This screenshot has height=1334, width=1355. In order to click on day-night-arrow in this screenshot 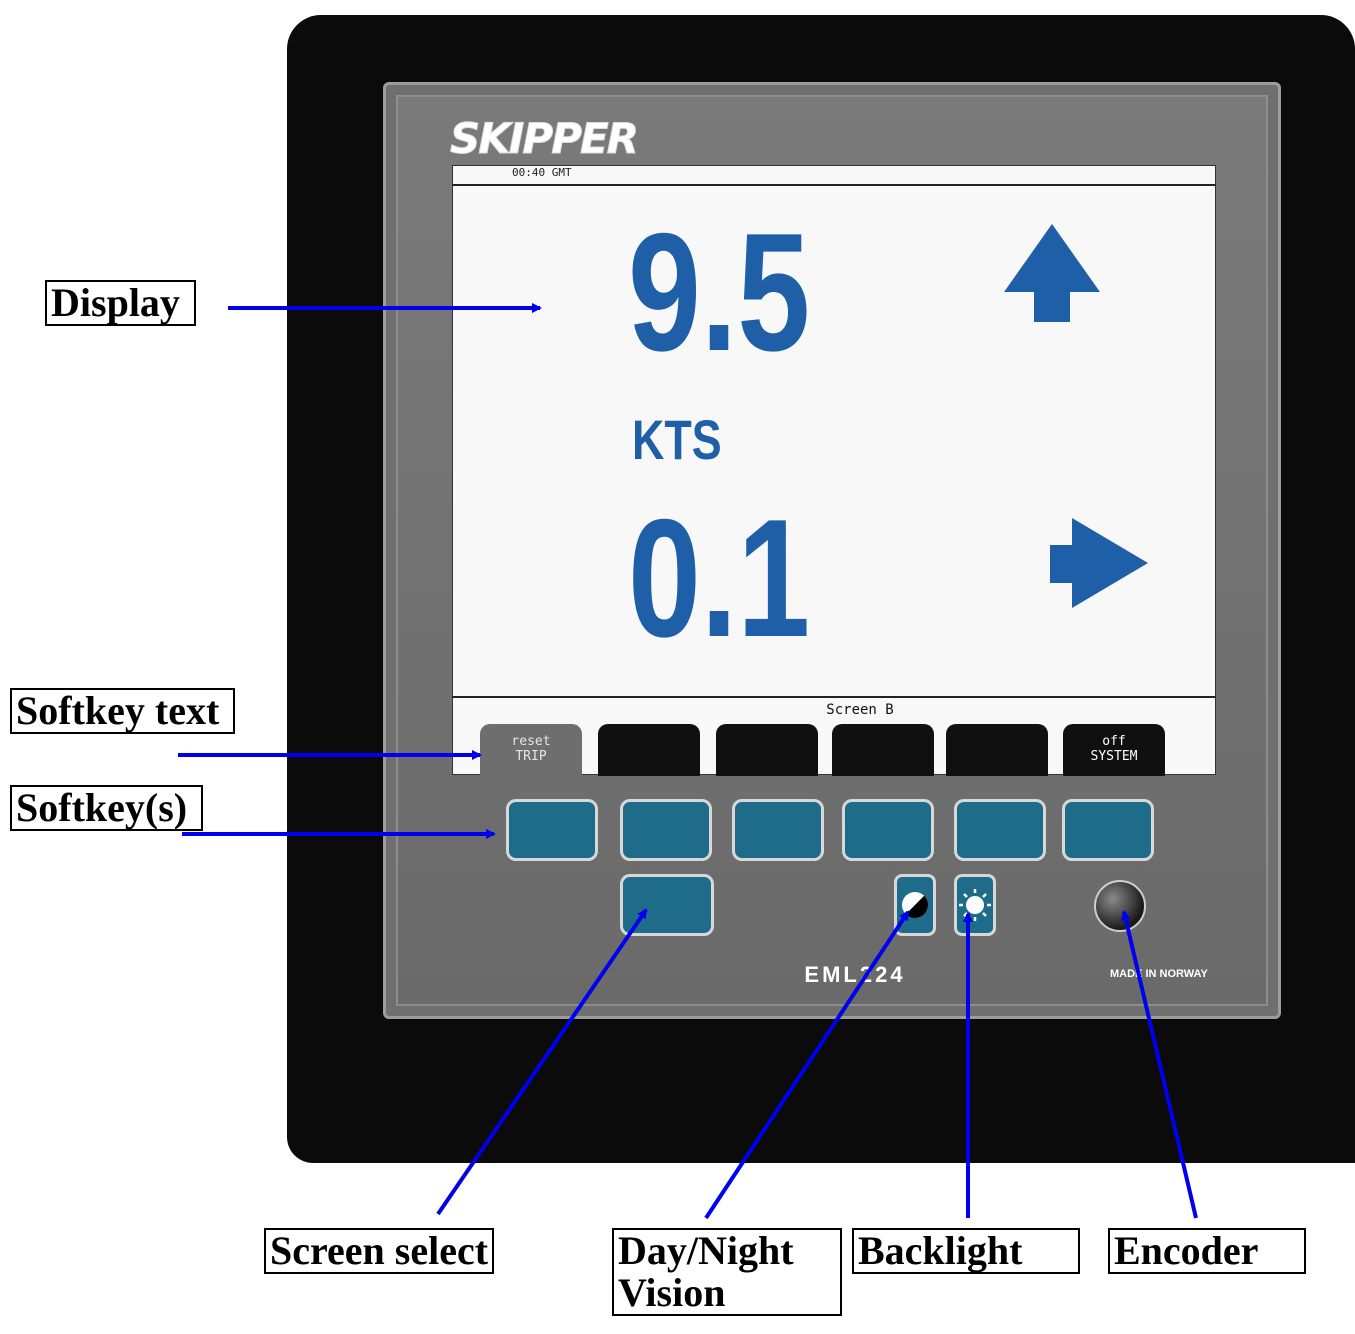, I will do `click(807, 1065)`.